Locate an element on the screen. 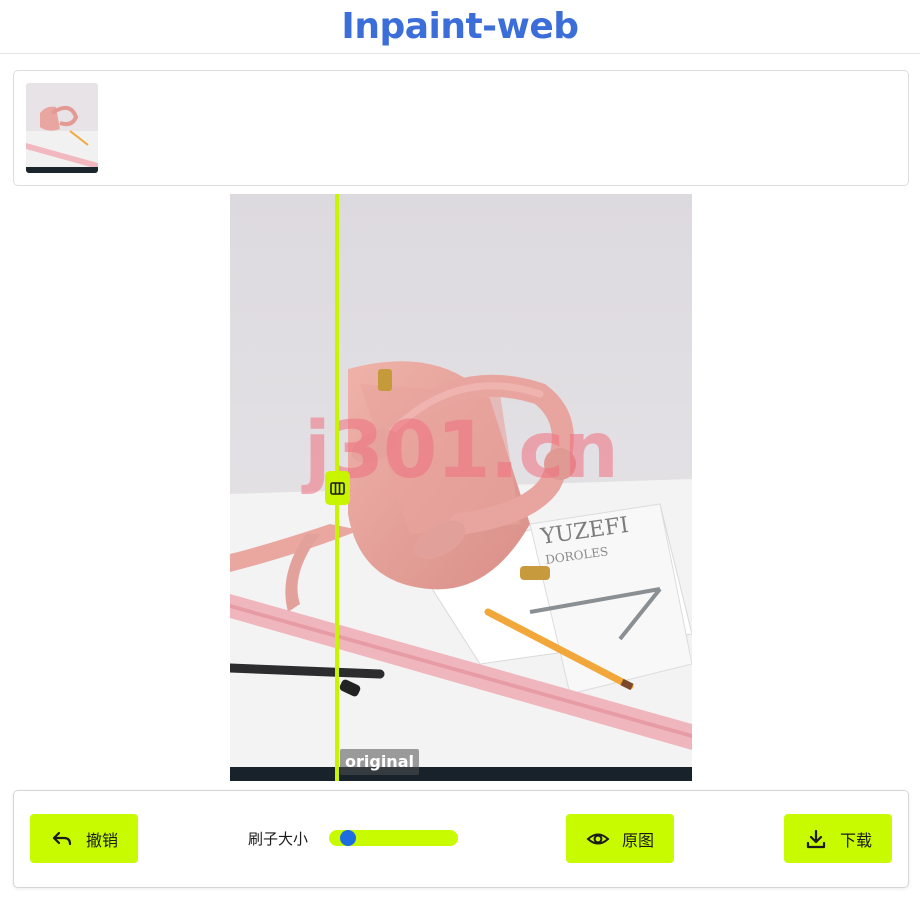  app-header: Inpaint-web is located at coordinates (460, 27).